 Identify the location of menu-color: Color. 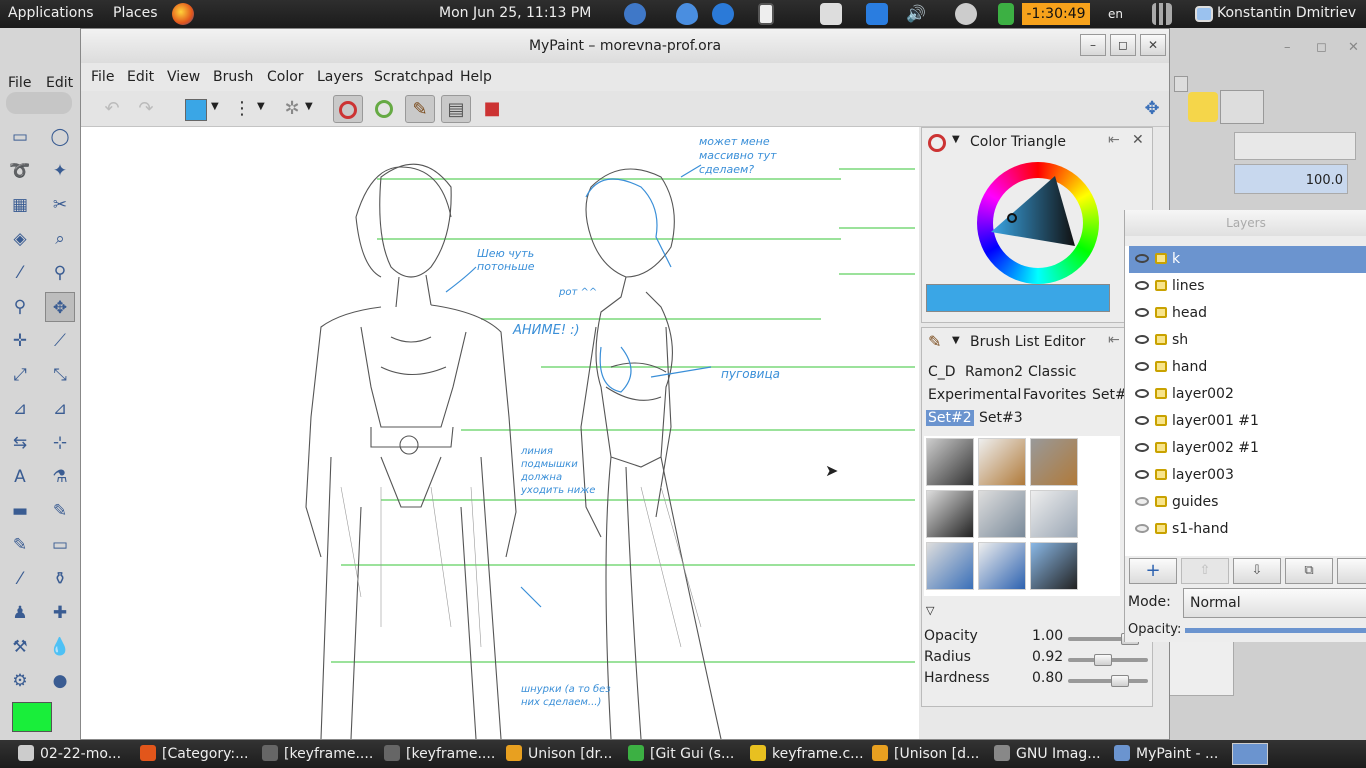
(285, 77).